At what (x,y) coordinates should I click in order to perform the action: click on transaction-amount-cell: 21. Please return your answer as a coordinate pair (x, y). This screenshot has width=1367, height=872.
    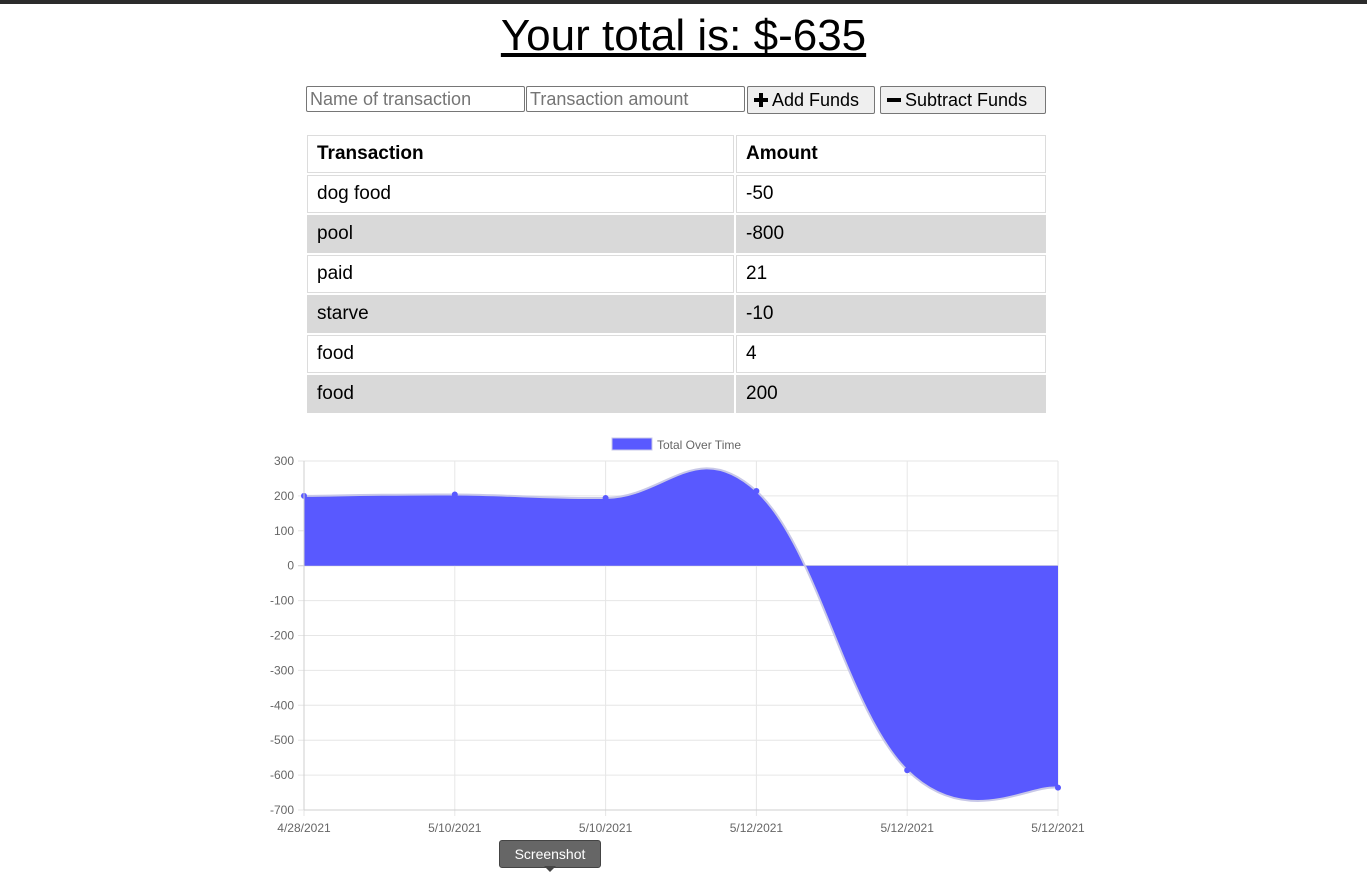
    Looking at the image, I should click on (891, 274).